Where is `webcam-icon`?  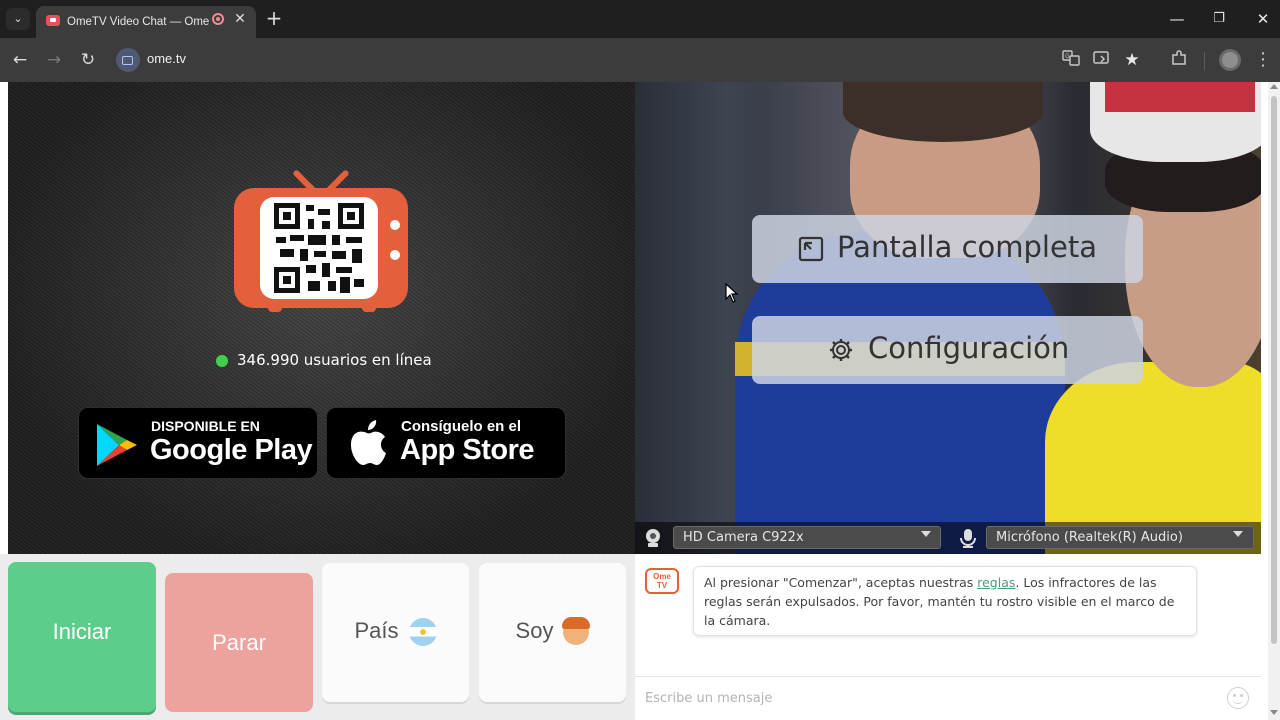 webcam-icon is located at coordinates (653, 538).